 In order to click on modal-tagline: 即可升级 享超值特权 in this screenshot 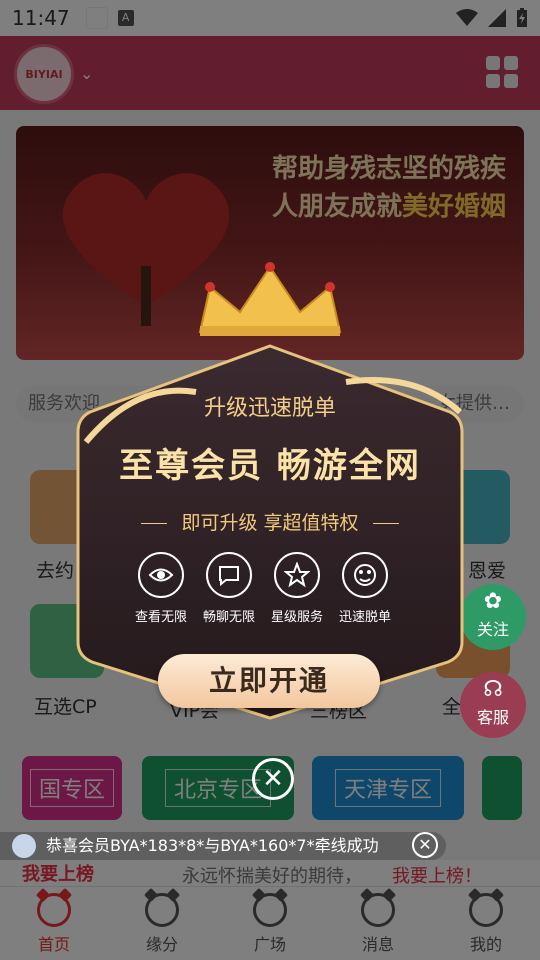, I will do `click(270, 521)`.